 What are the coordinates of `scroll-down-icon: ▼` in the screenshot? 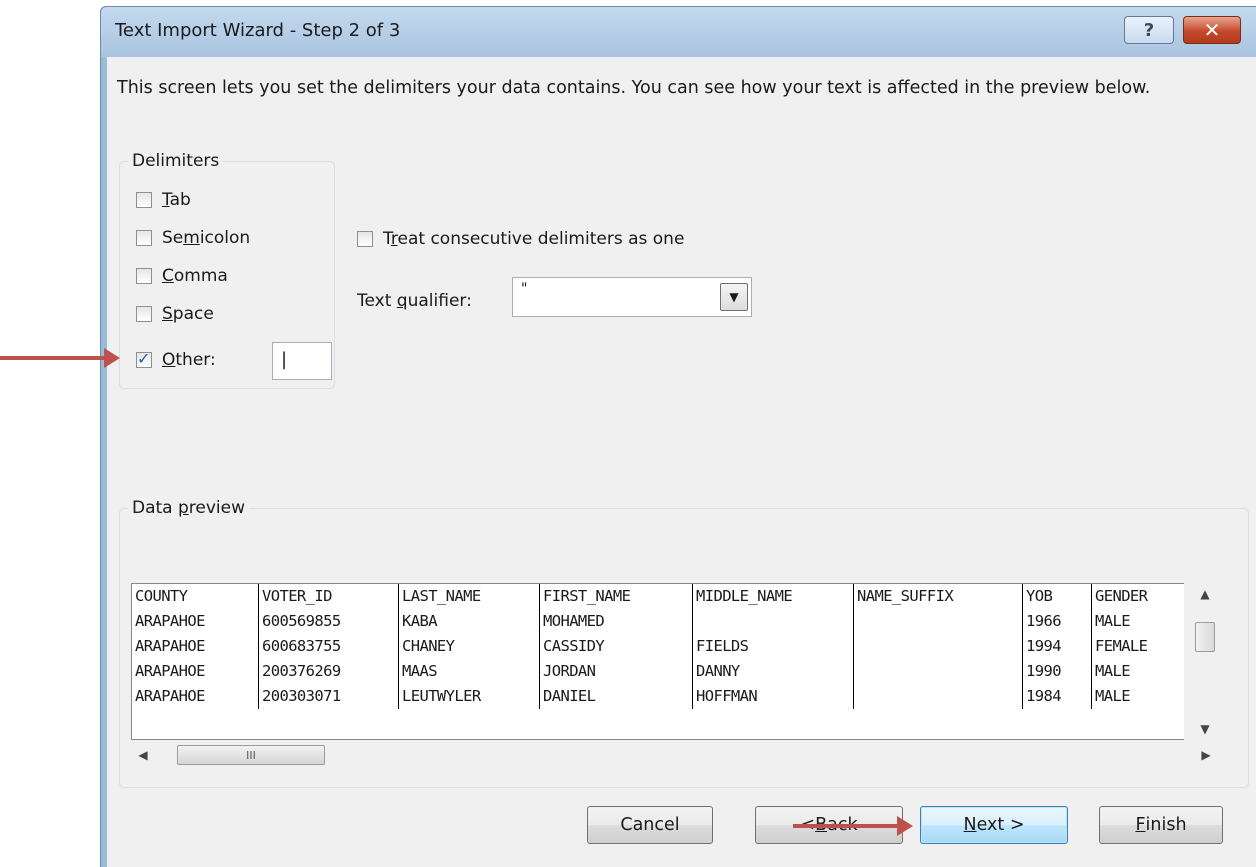 It's located at (1205, 729).